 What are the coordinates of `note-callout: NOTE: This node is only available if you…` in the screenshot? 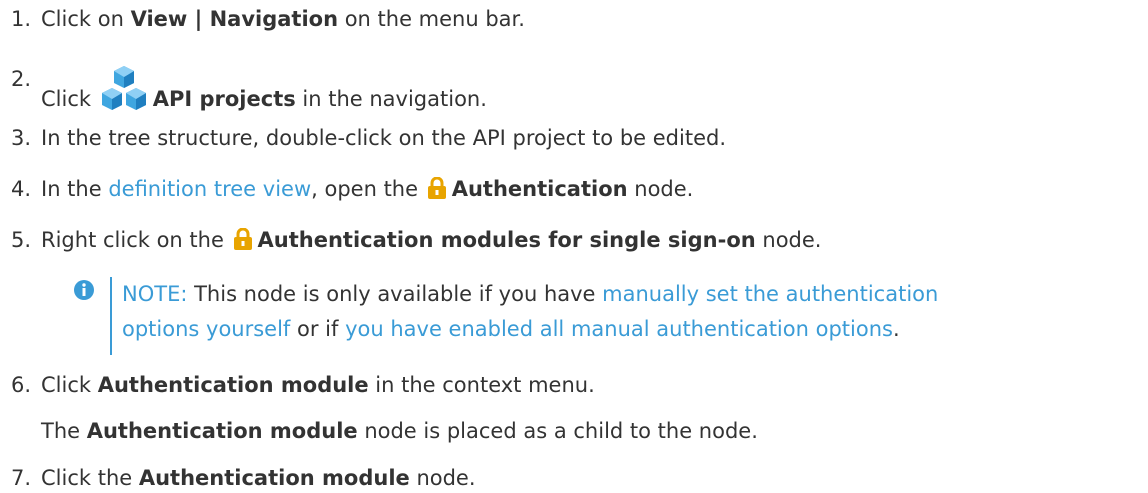 It's located at (603, 316).